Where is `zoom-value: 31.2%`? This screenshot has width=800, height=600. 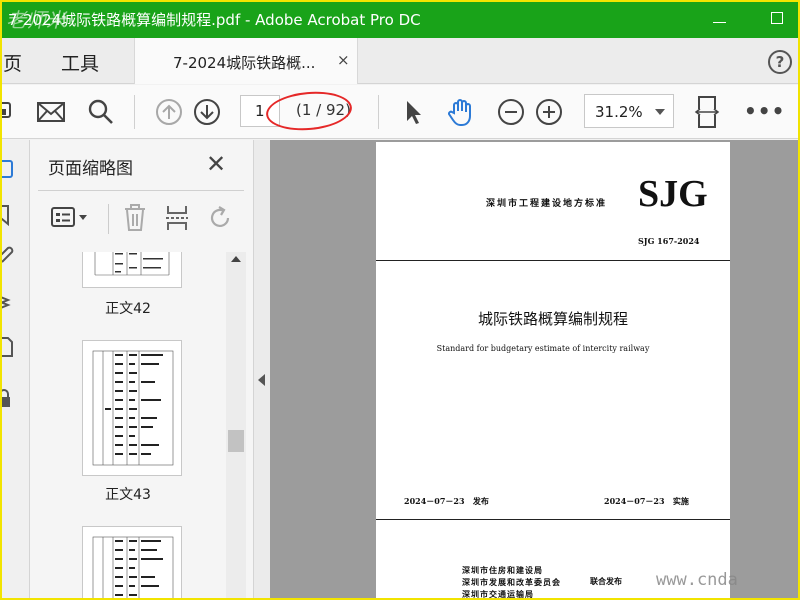
zoom-value: 31.2% is located at coordinates (619, 112).